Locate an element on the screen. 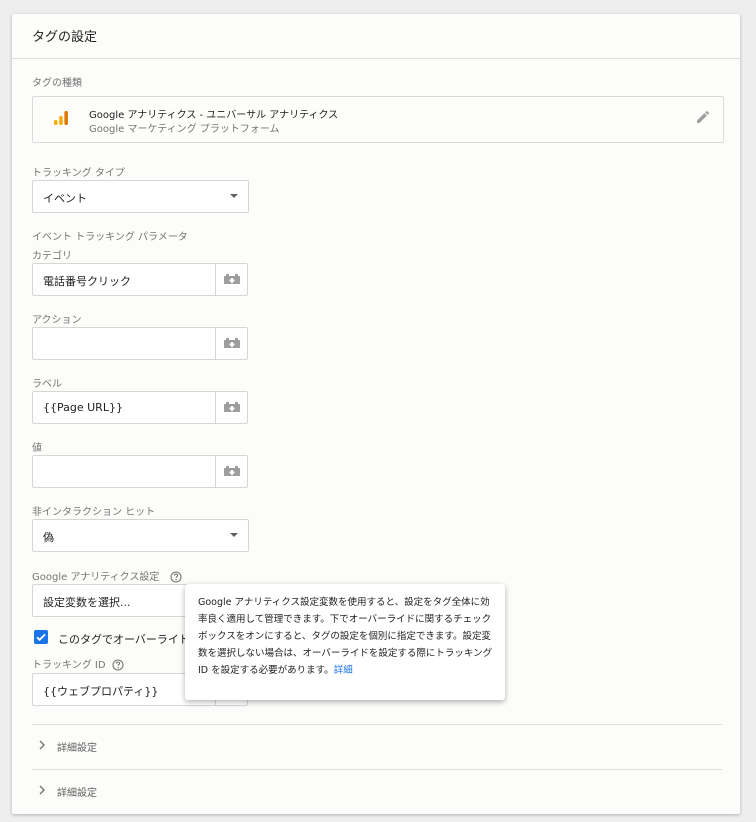 This screenshot has height=822, width=756. category-input: 電話番号クリック is located at coordinates (124, 279).